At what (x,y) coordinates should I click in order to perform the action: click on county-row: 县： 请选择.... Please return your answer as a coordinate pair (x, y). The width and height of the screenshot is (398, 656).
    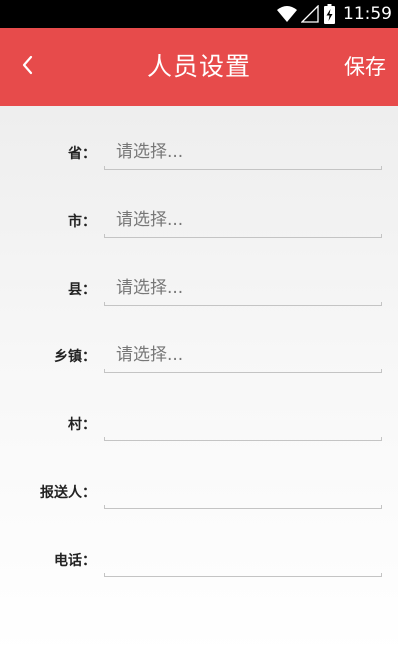
    Looking at the image, I should click on (199, 290).